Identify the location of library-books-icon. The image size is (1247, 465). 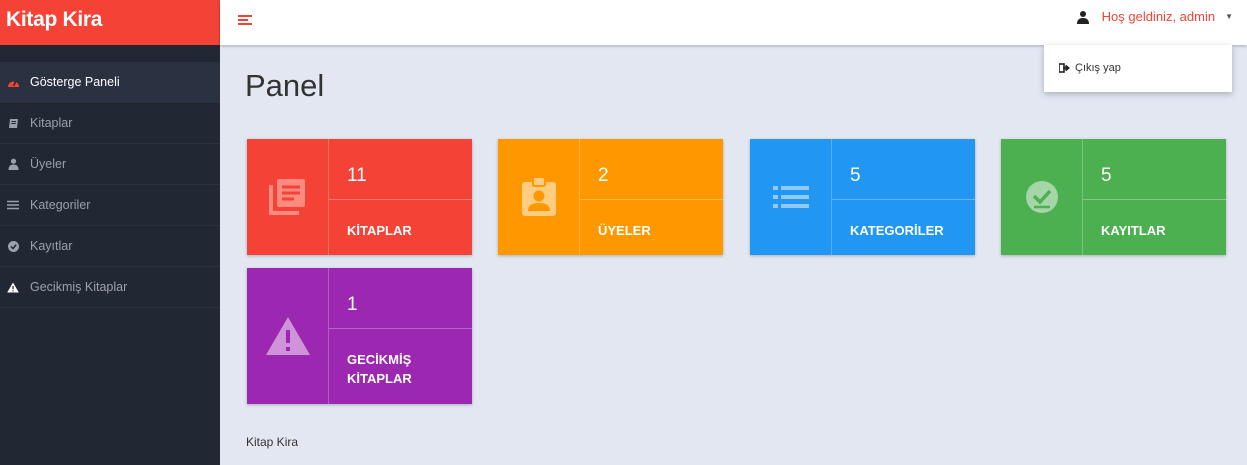
(286, 197).